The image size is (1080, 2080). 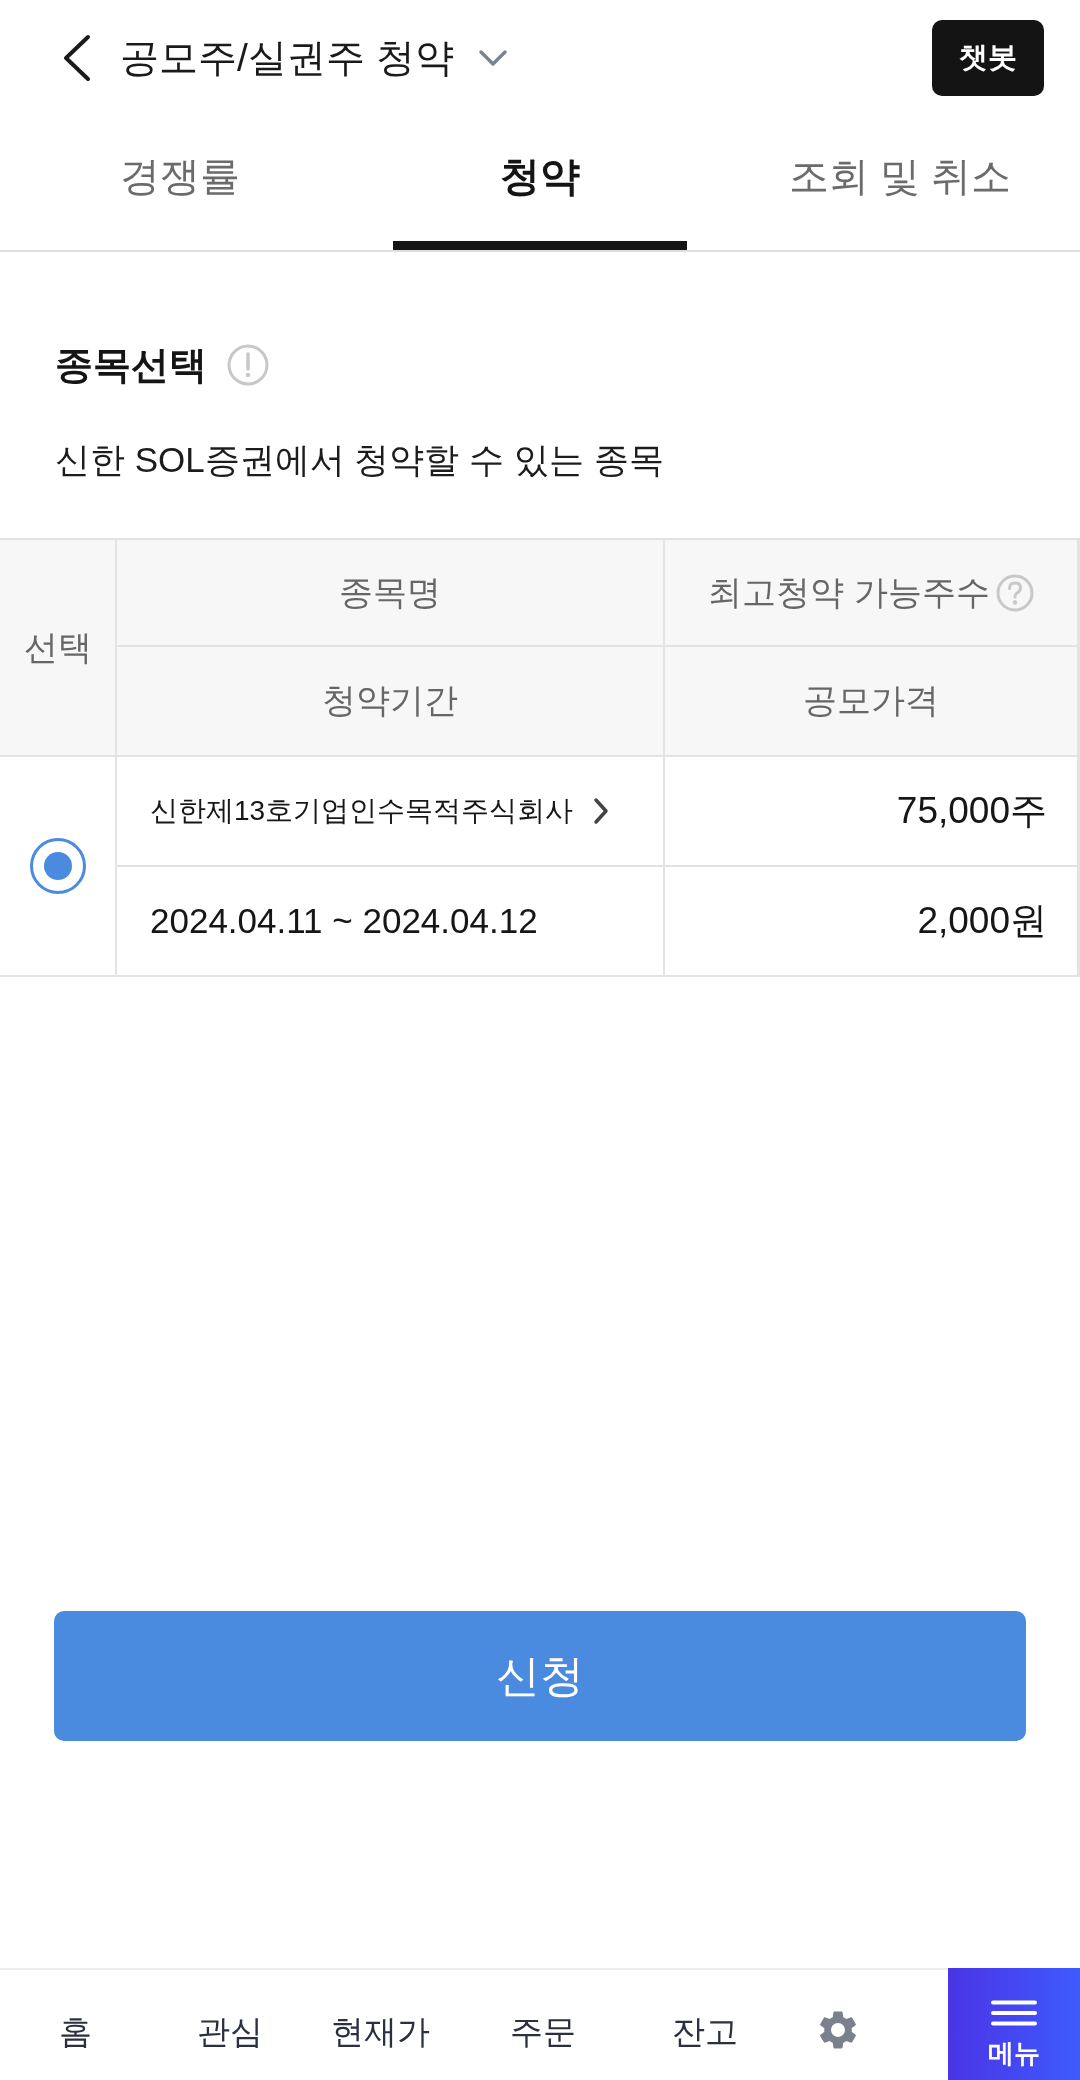 I want to click on section-title: 종목선택, so click(x=131, y=365).